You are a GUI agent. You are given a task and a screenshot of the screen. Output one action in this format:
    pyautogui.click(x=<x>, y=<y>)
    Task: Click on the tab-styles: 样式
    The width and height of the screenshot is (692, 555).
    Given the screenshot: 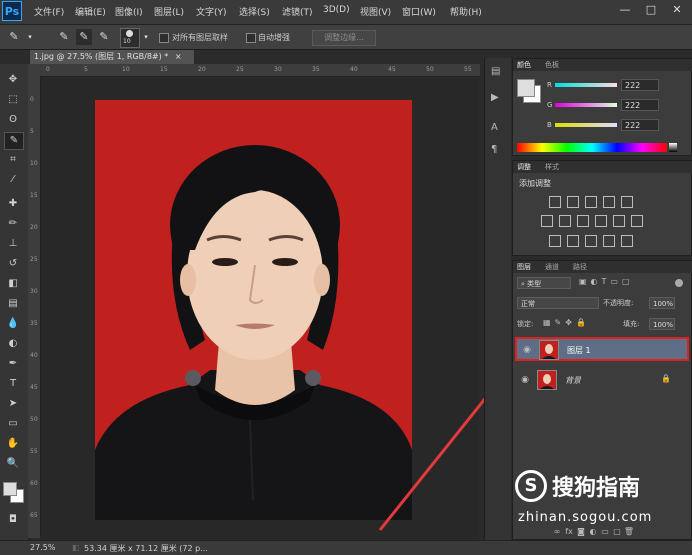 What is the action you would take?
    pyautogui.click(x=552, y=167)
    